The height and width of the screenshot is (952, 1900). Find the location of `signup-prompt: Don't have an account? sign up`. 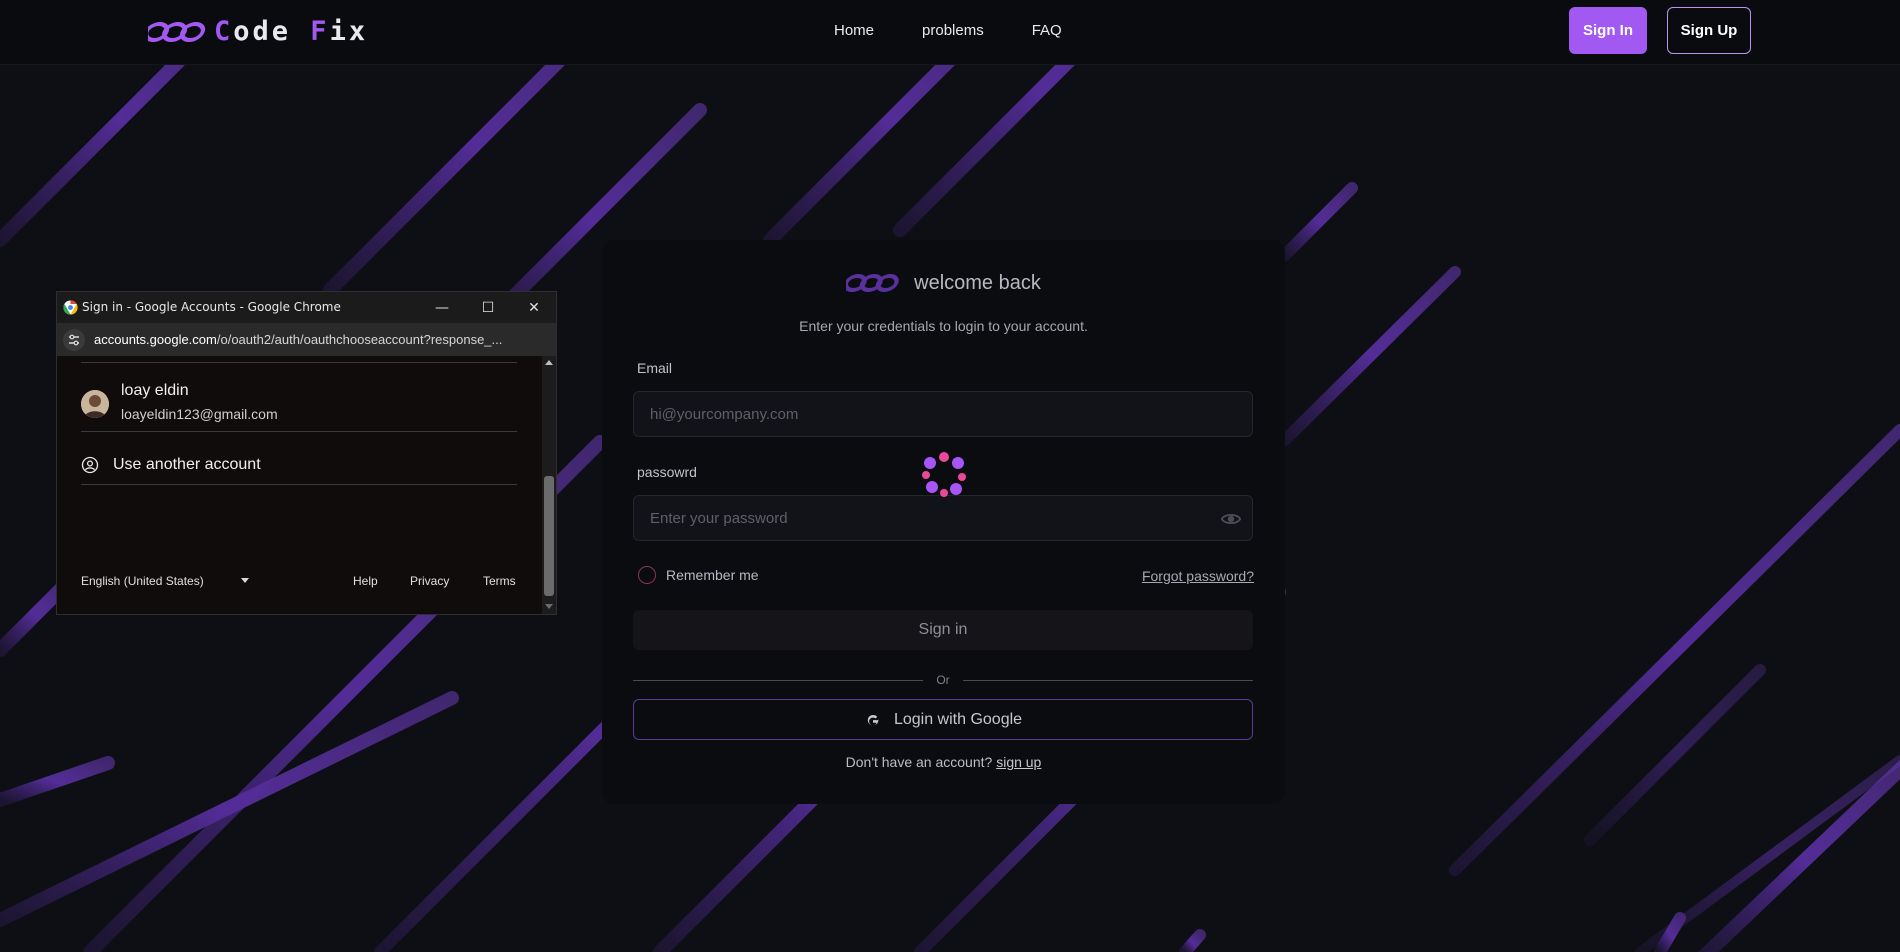

signup-prompt: Don't have an account? sign up is located at coordinates (943, 762).